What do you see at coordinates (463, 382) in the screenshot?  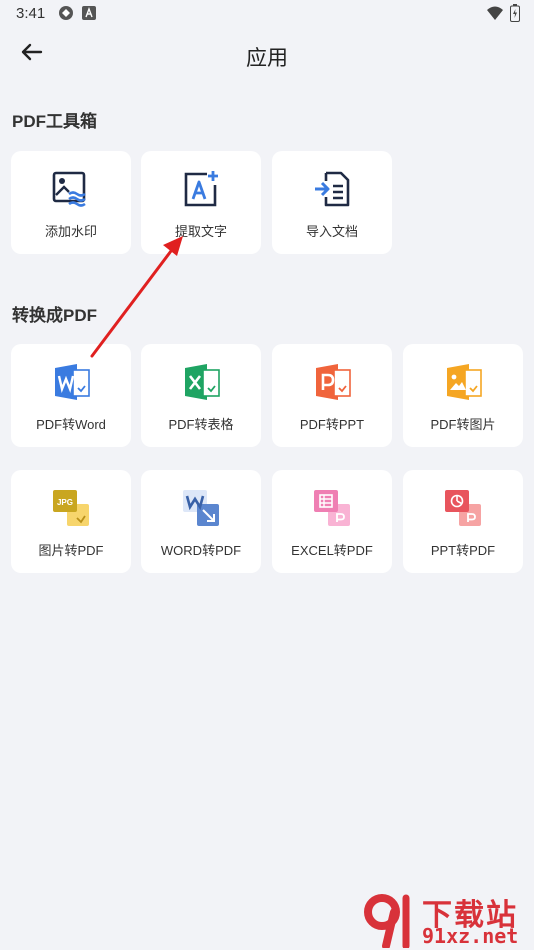 I see `pdf-to-image-icon` at bounding box center [463, 382].